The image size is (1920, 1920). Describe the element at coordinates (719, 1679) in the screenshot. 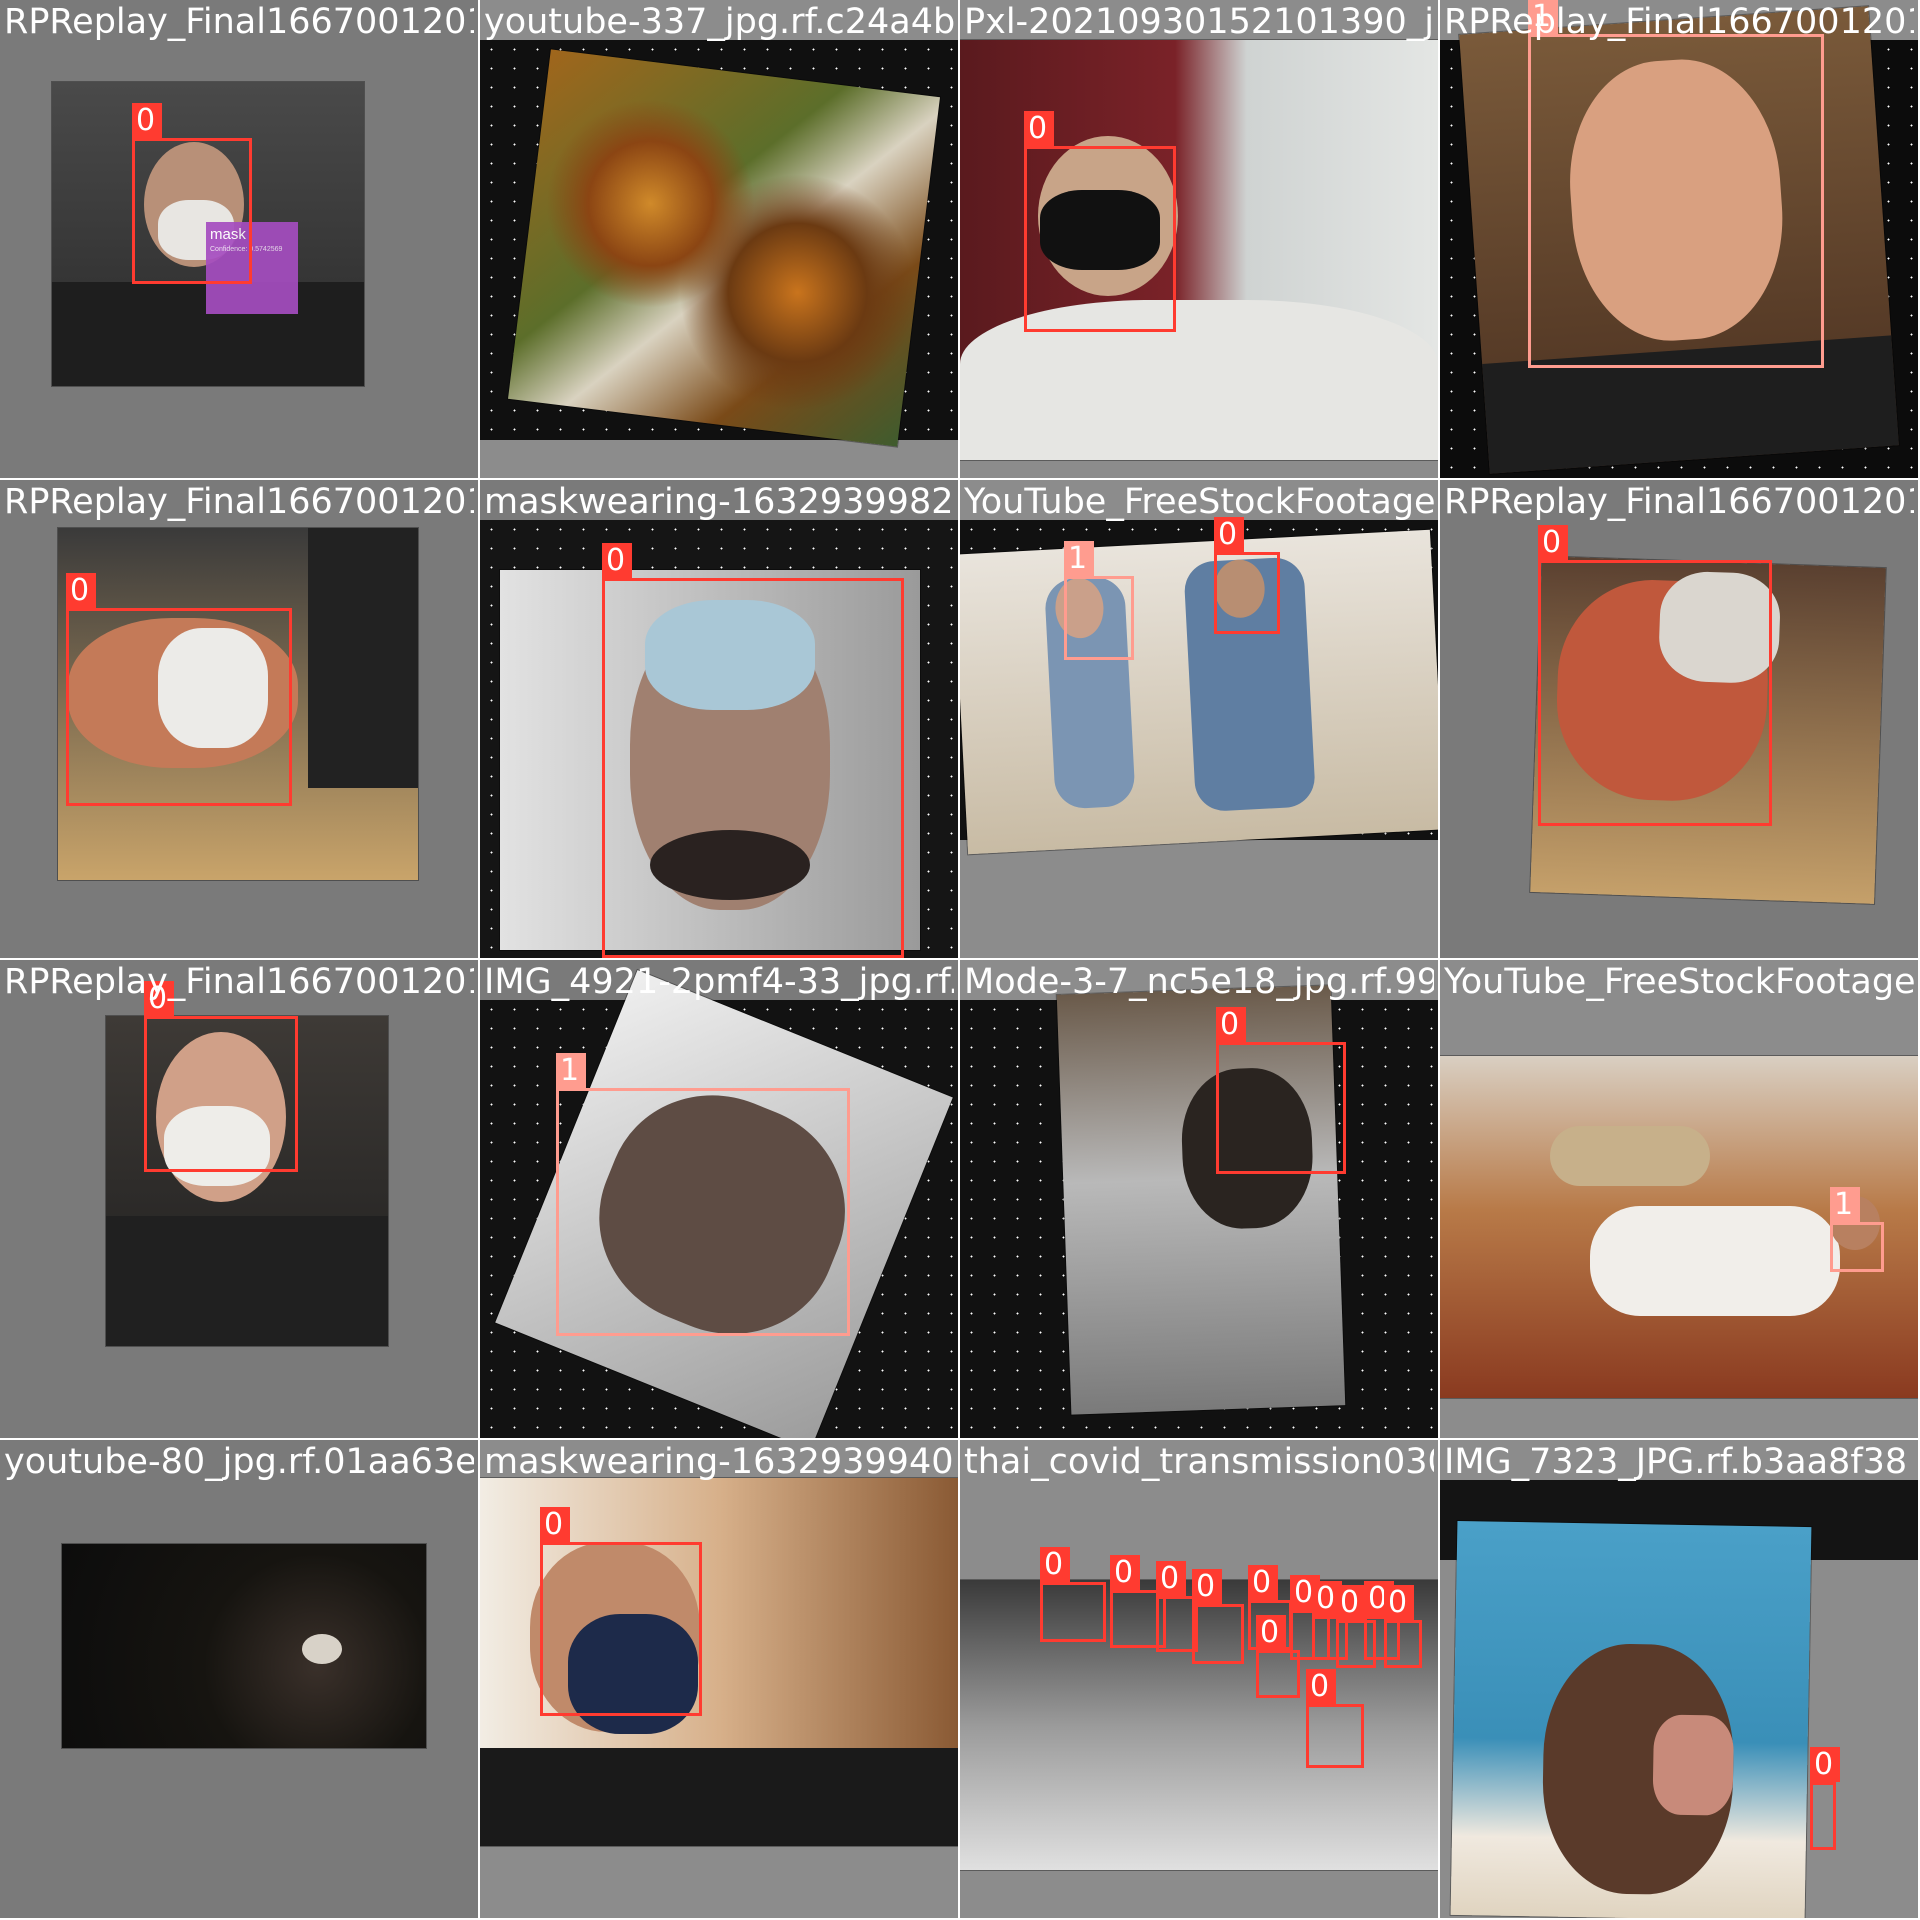

I see `grid-tile: 0 maskwearing-16329399409` at that location.